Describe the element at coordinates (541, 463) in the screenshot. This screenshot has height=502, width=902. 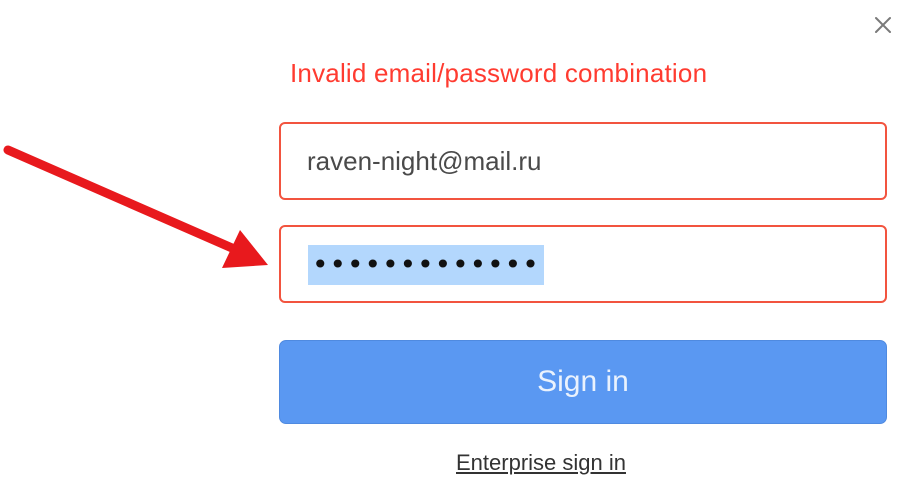
I see `enterprise-sign-in-link: Enterprise sign in` at that location.